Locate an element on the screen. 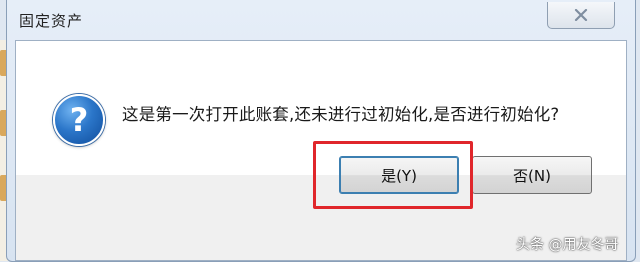 This screenshot has height=262, width=640. dialog-title: 固定资产 is located at coordinates (51, 21).